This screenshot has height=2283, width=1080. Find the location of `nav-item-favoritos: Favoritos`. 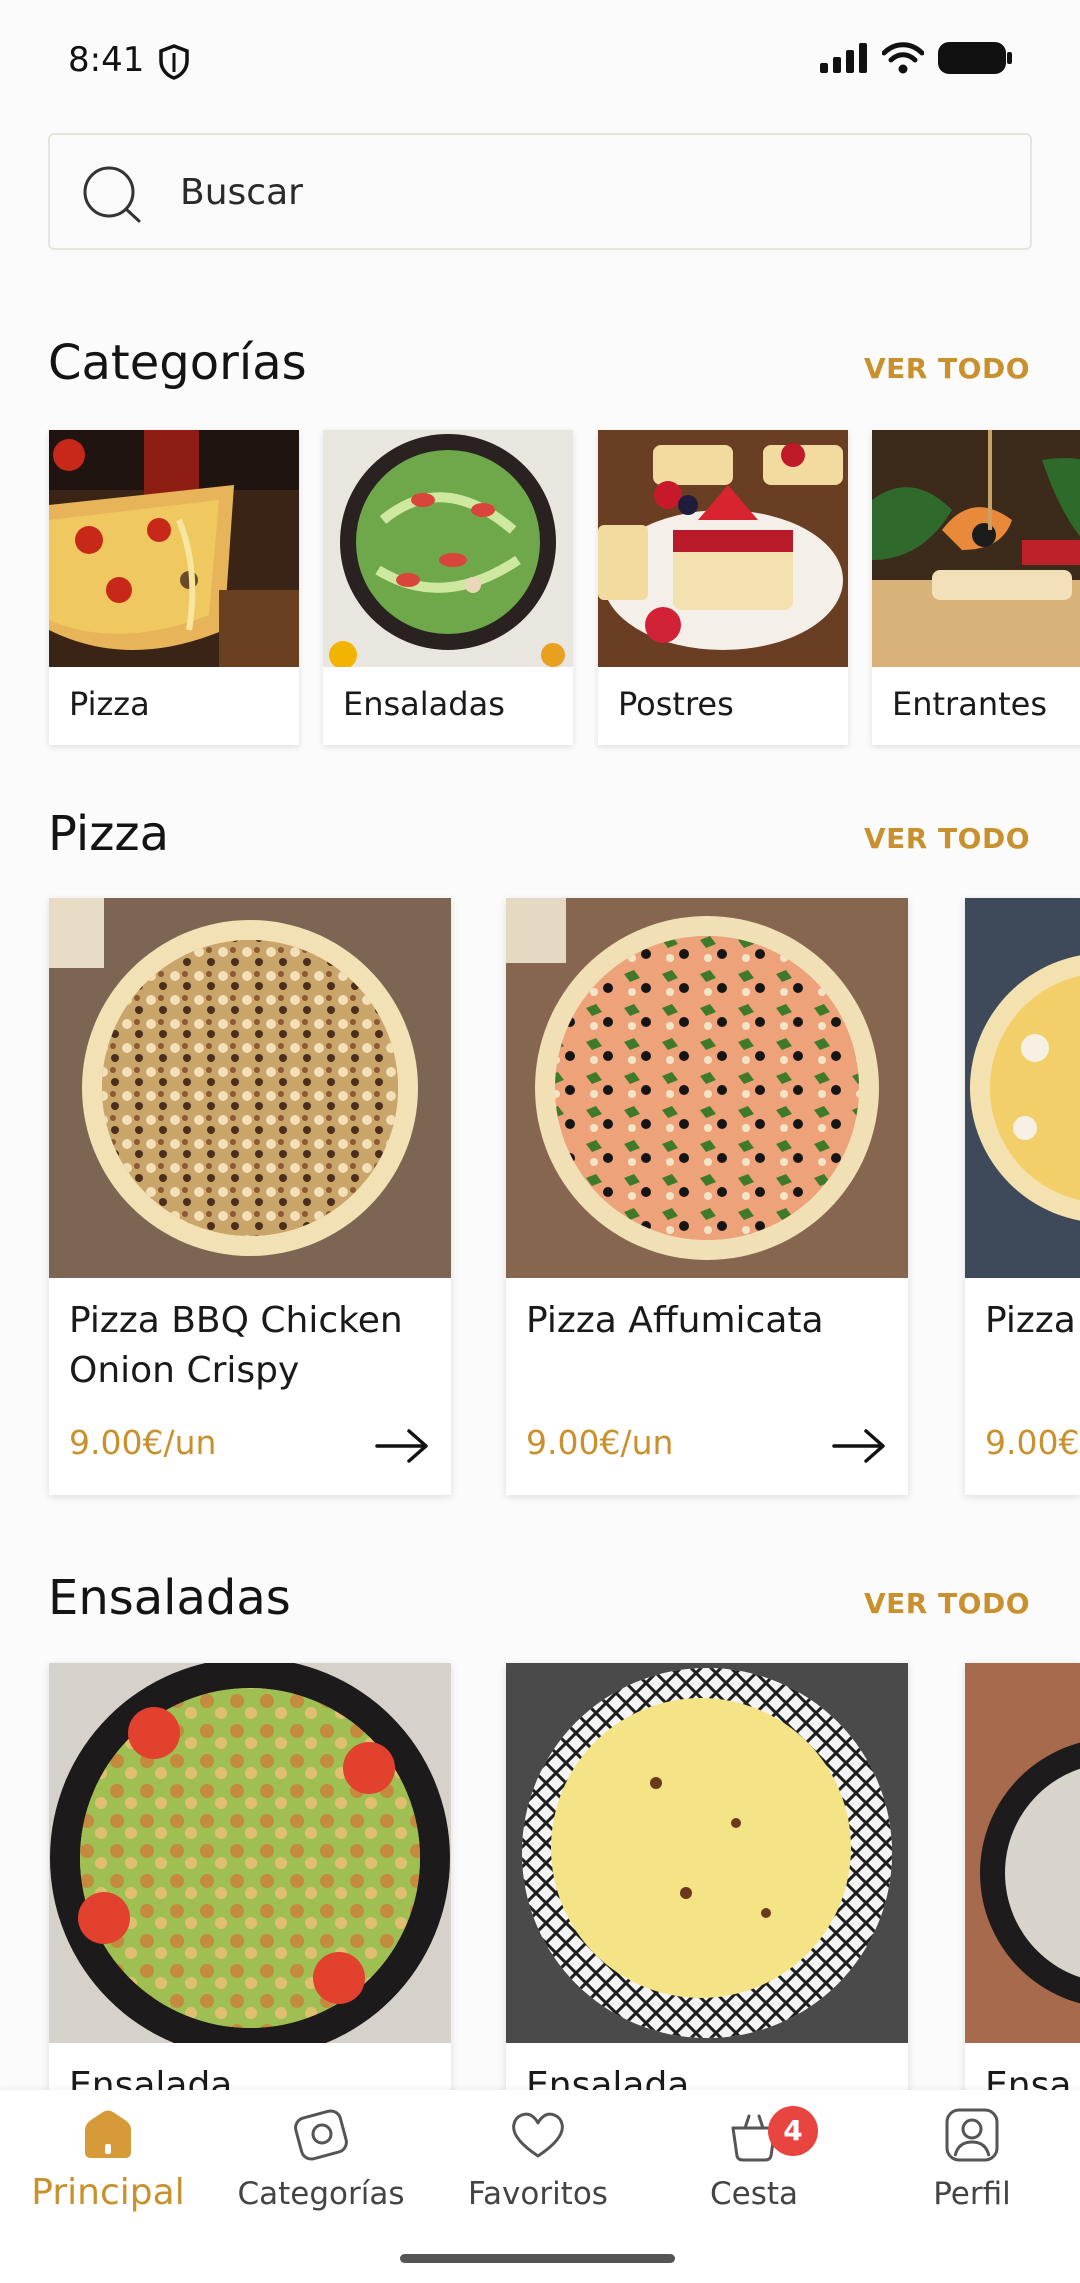

nav-item-favoritos: Favoritos is located at coordinates (538, 2171).